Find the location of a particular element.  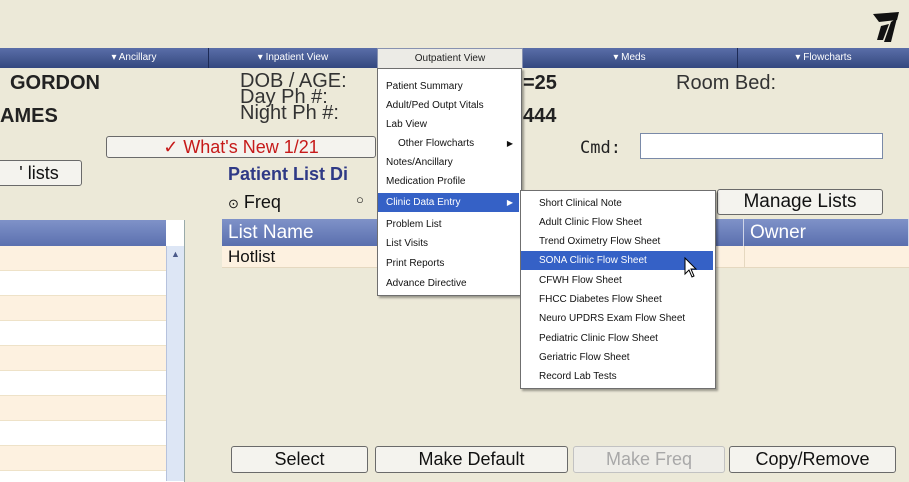

menu-item-other-flowcharts: Other Flowcharts ▶ is located at coordinates (448, 143).